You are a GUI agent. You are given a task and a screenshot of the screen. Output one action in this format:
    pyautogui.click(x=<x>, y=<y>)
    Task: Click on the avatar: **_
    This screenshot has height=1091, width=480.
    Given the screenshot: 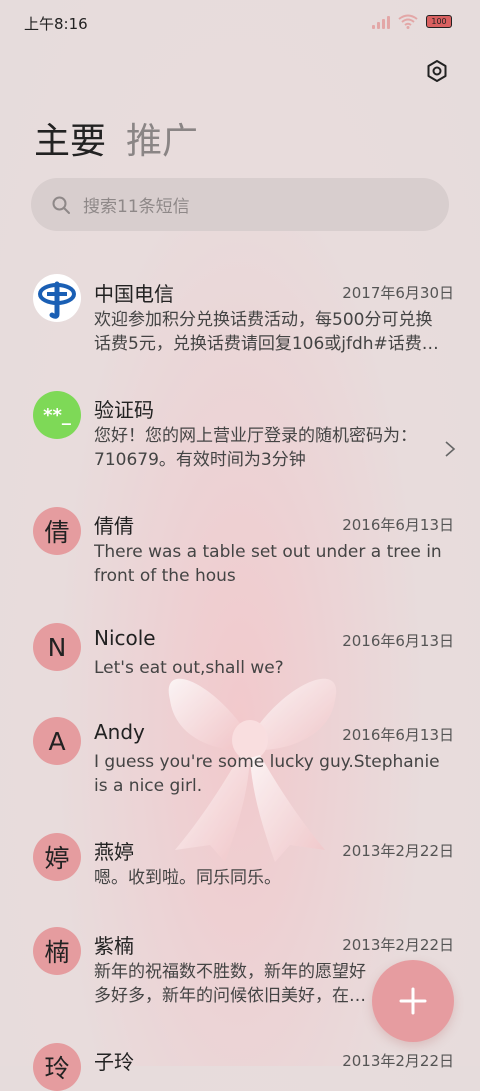 What is the action you would take?
    pyautogui.click(x=57, y=415)
    